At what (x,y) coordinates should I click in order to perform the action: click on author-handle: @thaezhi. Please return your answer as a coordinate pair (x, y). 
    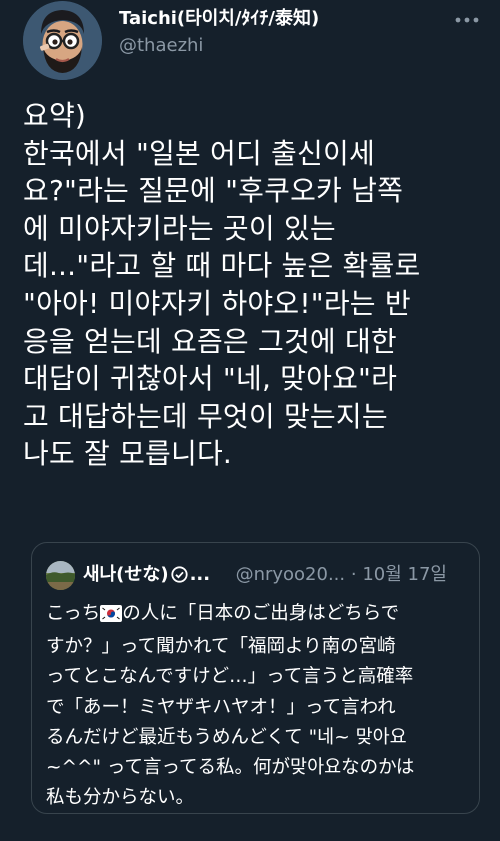
    Looking at the image, I should click on (219, 46).